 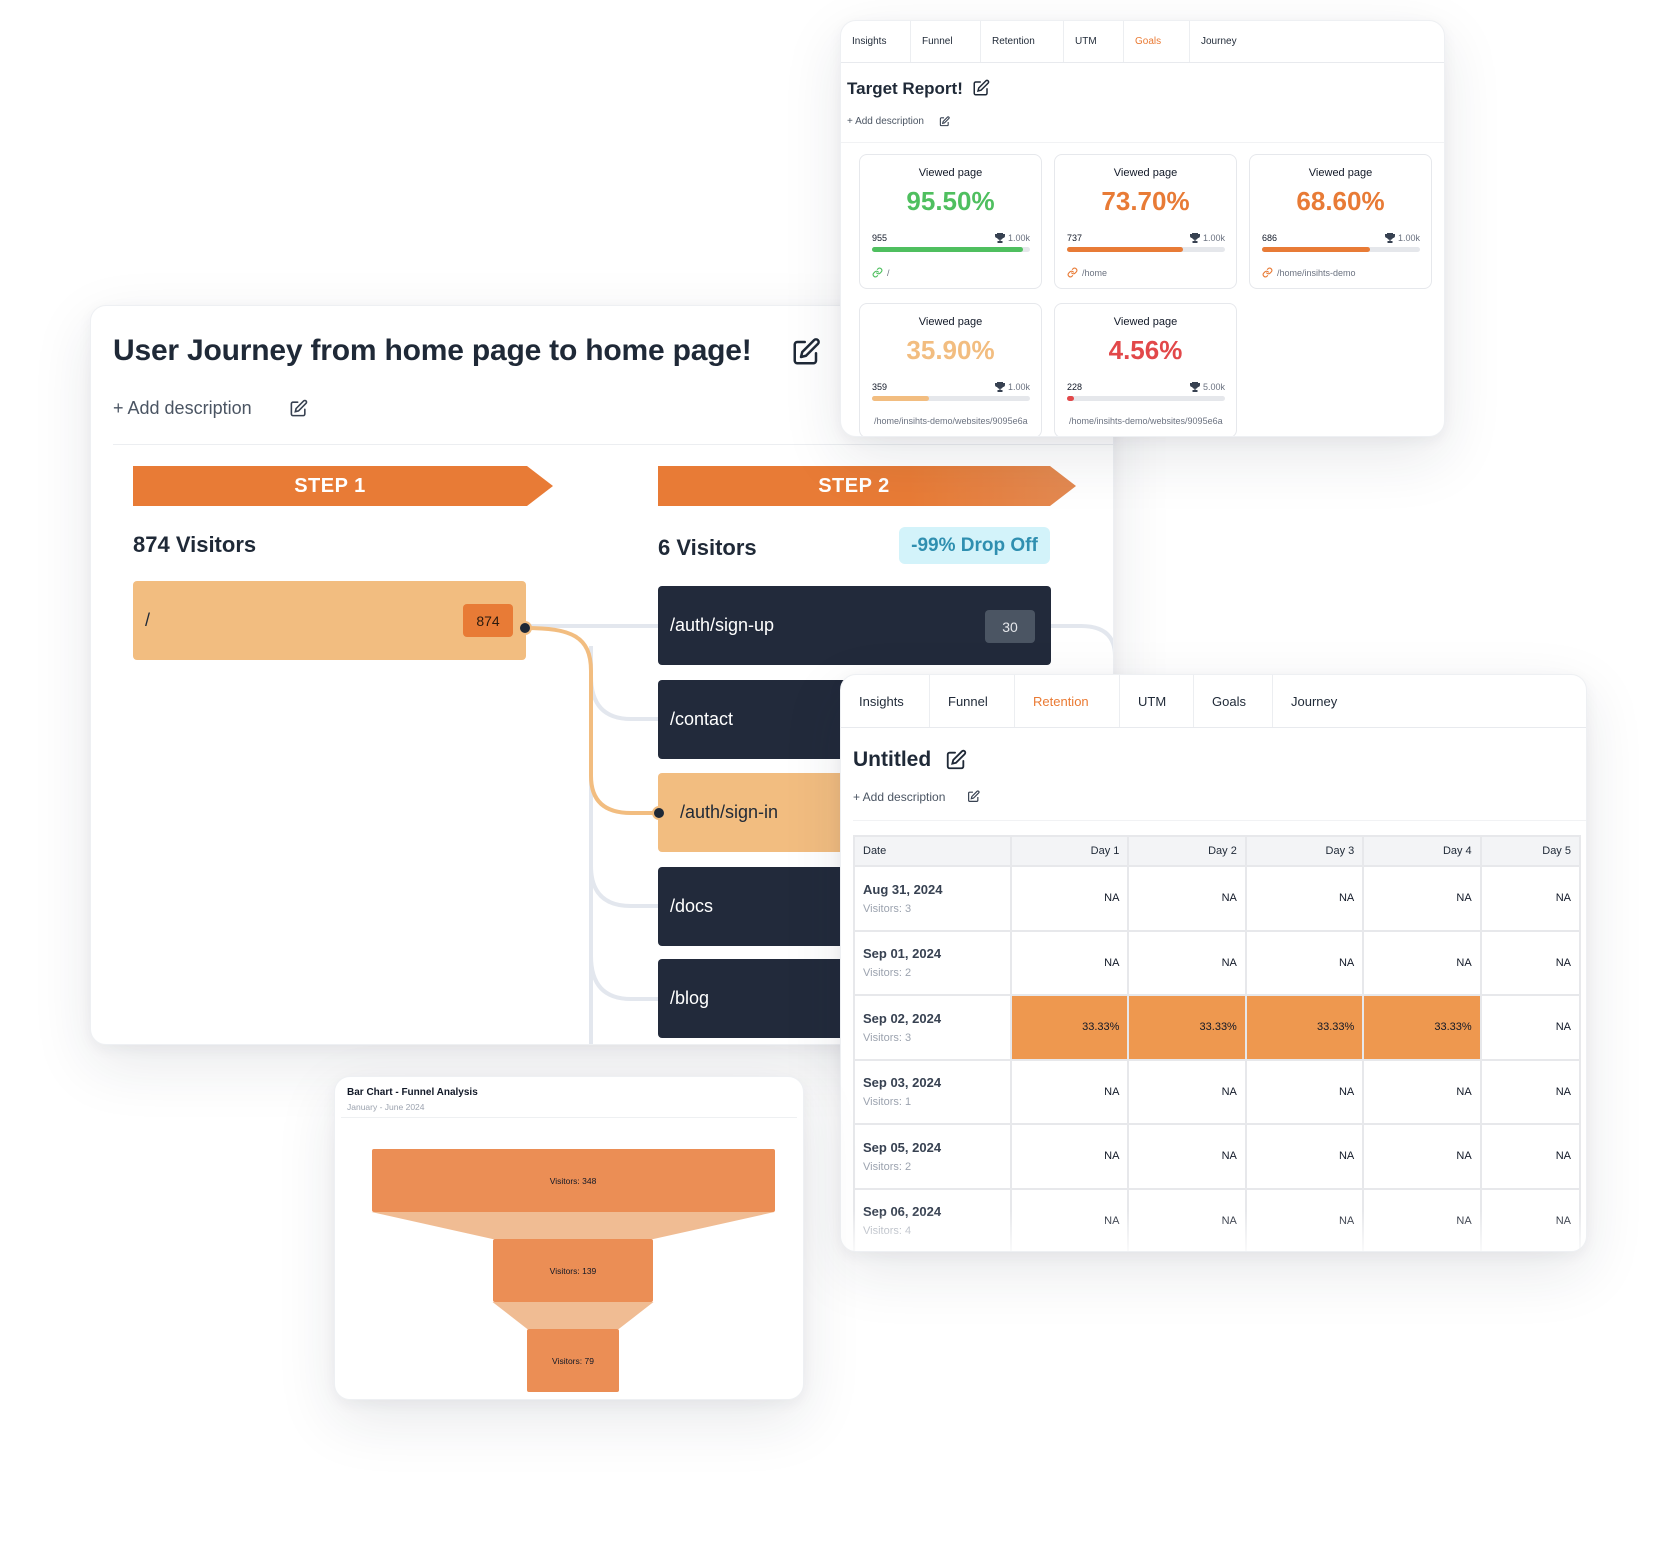 I want to click on retention-tab-bar: Insights Funnel Retention UTM Goals Journey, so click(x=1213, y=701).